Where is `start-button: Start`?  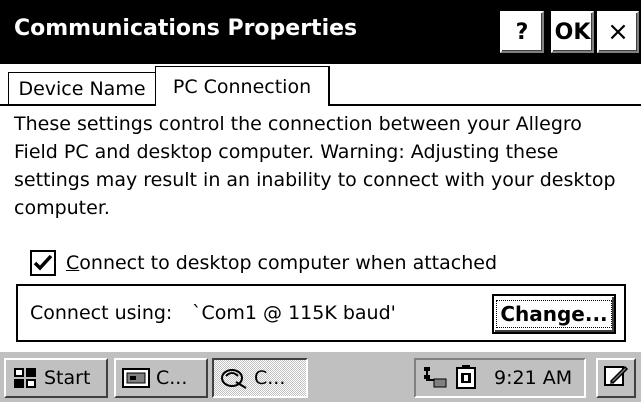
start-button: Start is located at coordinates (56, 378).